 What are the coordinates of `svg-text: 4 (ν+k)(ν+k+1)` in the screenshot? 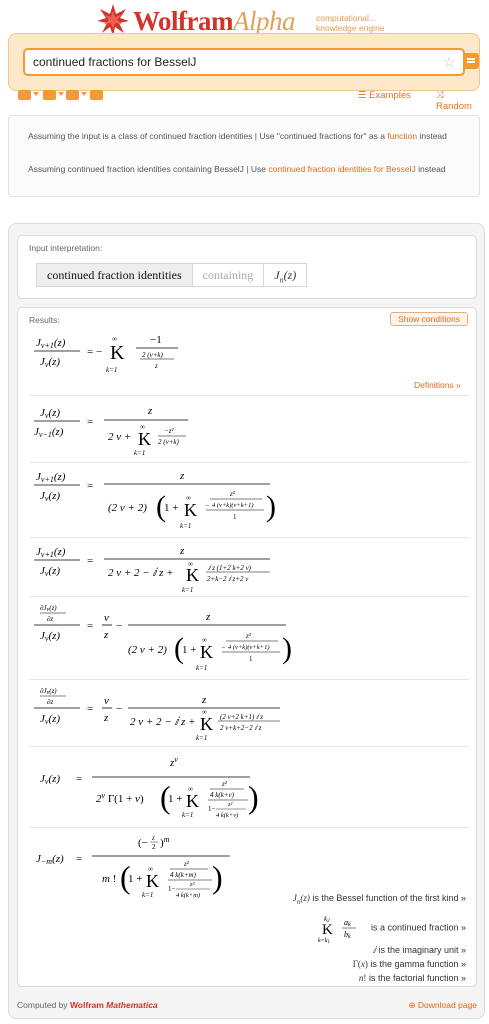 It's located at (248, 647).